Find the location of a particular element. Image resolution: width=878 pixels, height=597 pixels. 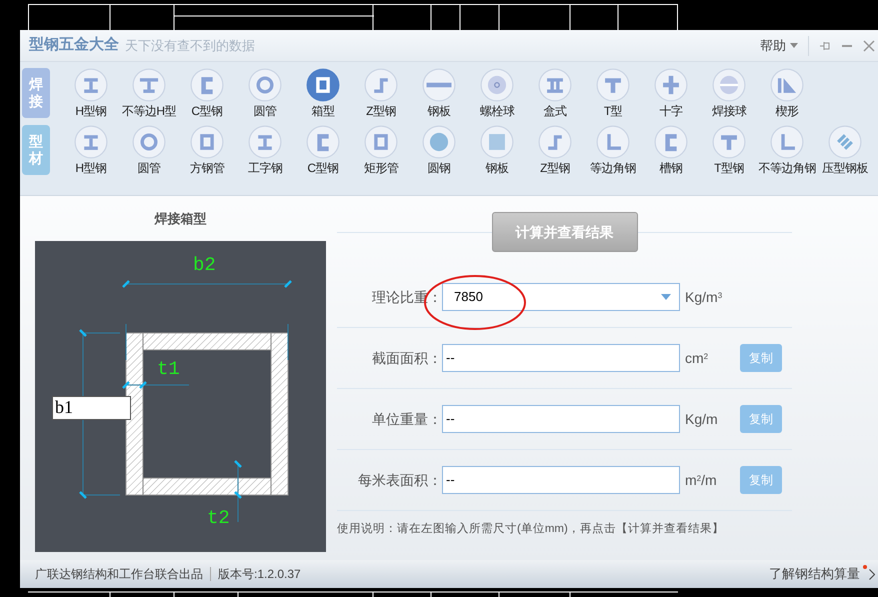

dimension-input: b1 is located at coordinates (91, 408).